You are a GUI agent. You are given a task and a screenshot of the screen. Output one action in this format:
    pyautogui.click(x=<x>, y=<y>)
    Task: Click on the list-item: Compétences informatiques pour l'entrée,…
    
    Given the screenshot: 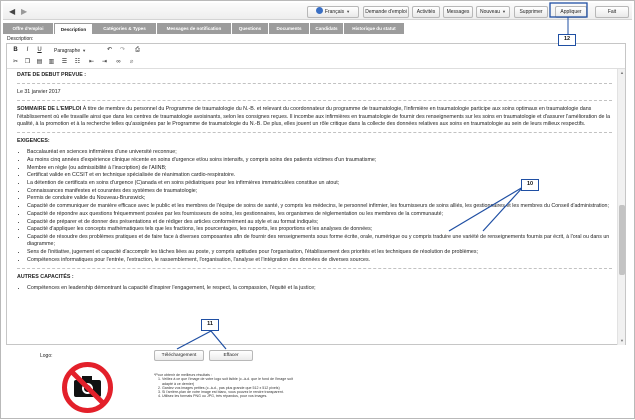 What is the action you would take?
    pyautogui.click(x=319, y=260)
    